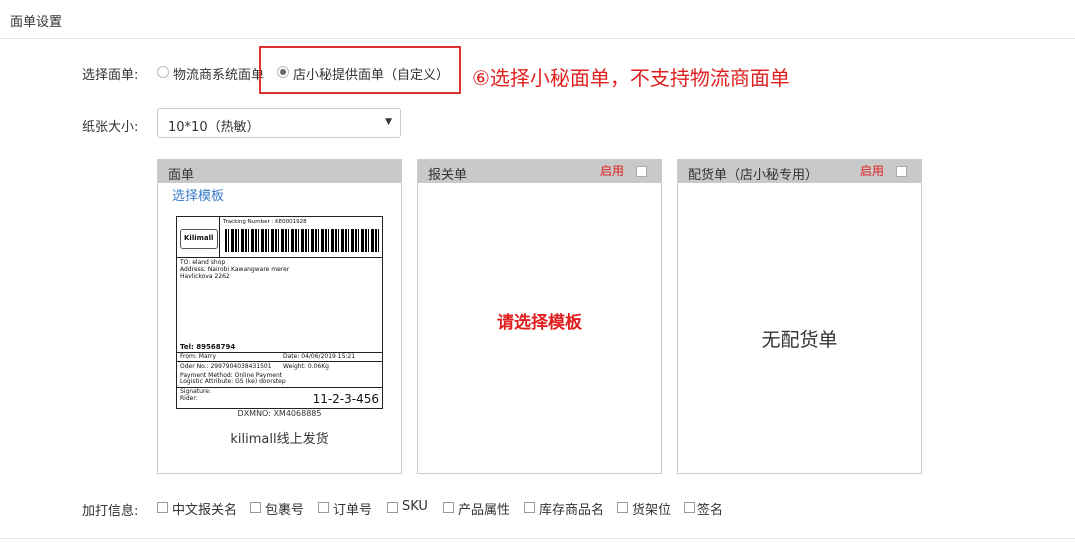 The height and width of the screenshot is (542, 1075). I want to click on annotation-highlight-box, so click(360, 70).